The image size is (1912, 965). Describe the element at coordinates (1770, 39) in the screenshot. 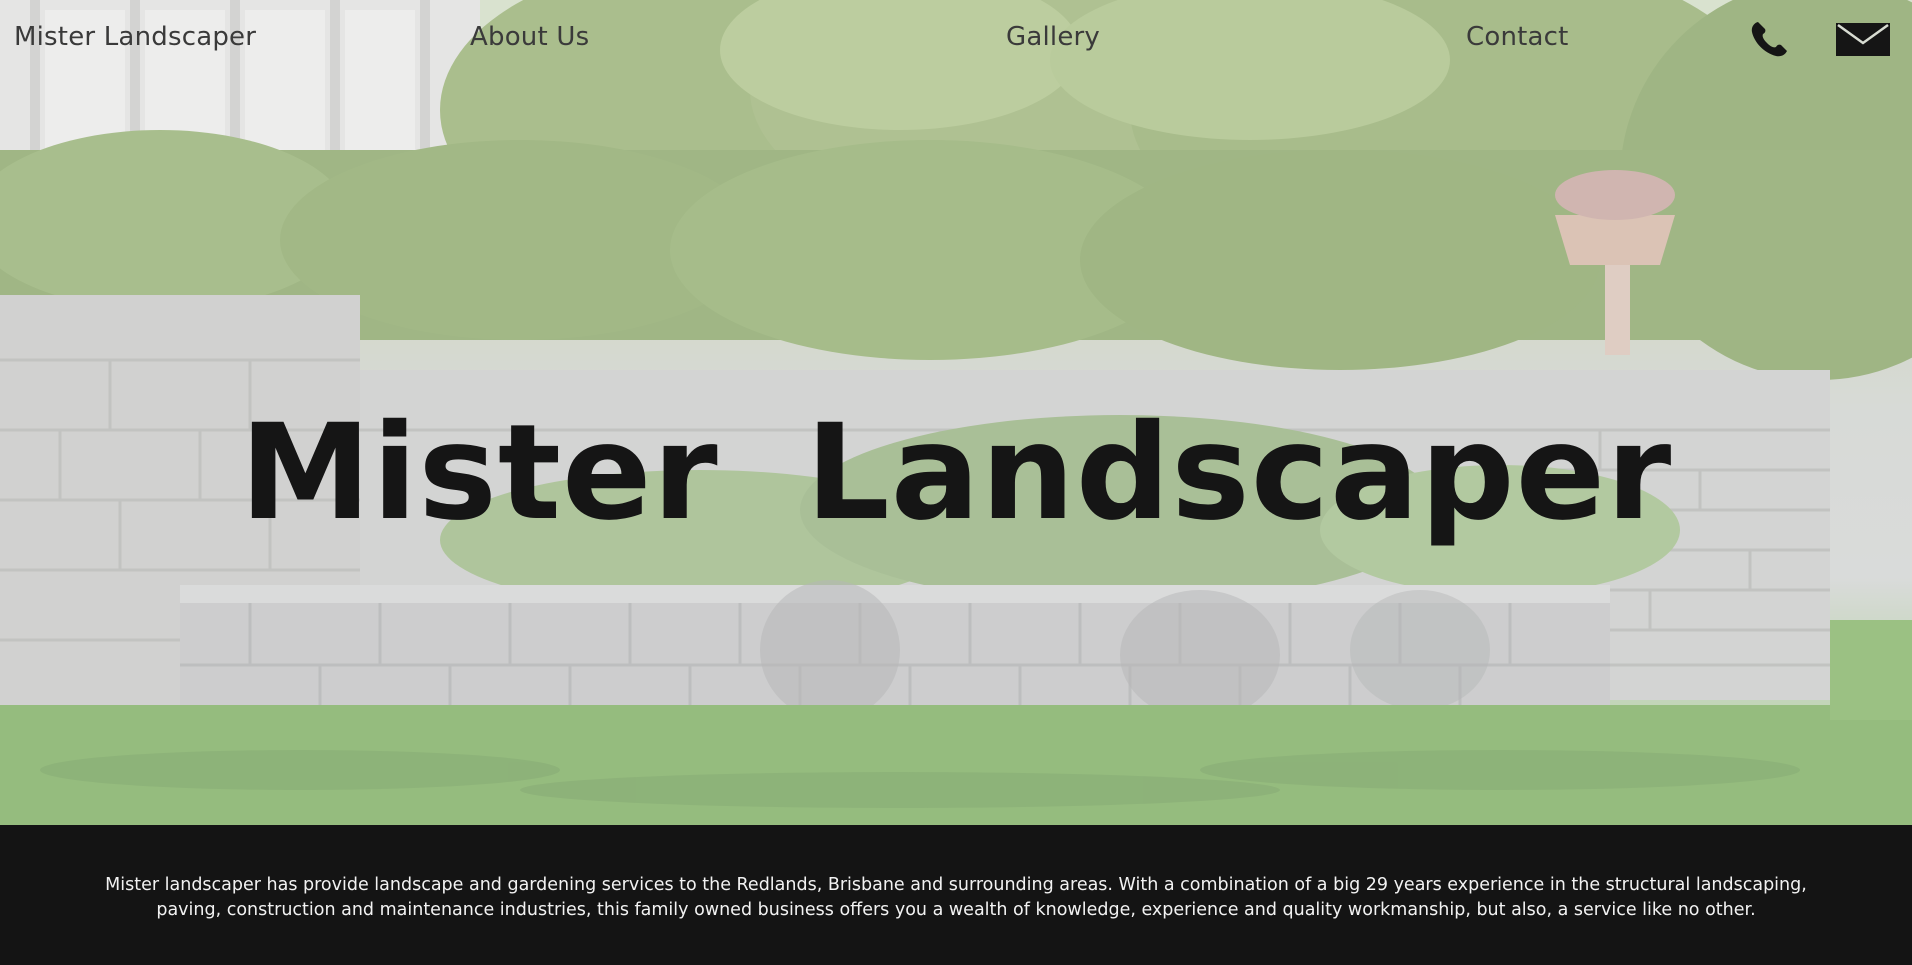

I see `phone-icon` at that location.